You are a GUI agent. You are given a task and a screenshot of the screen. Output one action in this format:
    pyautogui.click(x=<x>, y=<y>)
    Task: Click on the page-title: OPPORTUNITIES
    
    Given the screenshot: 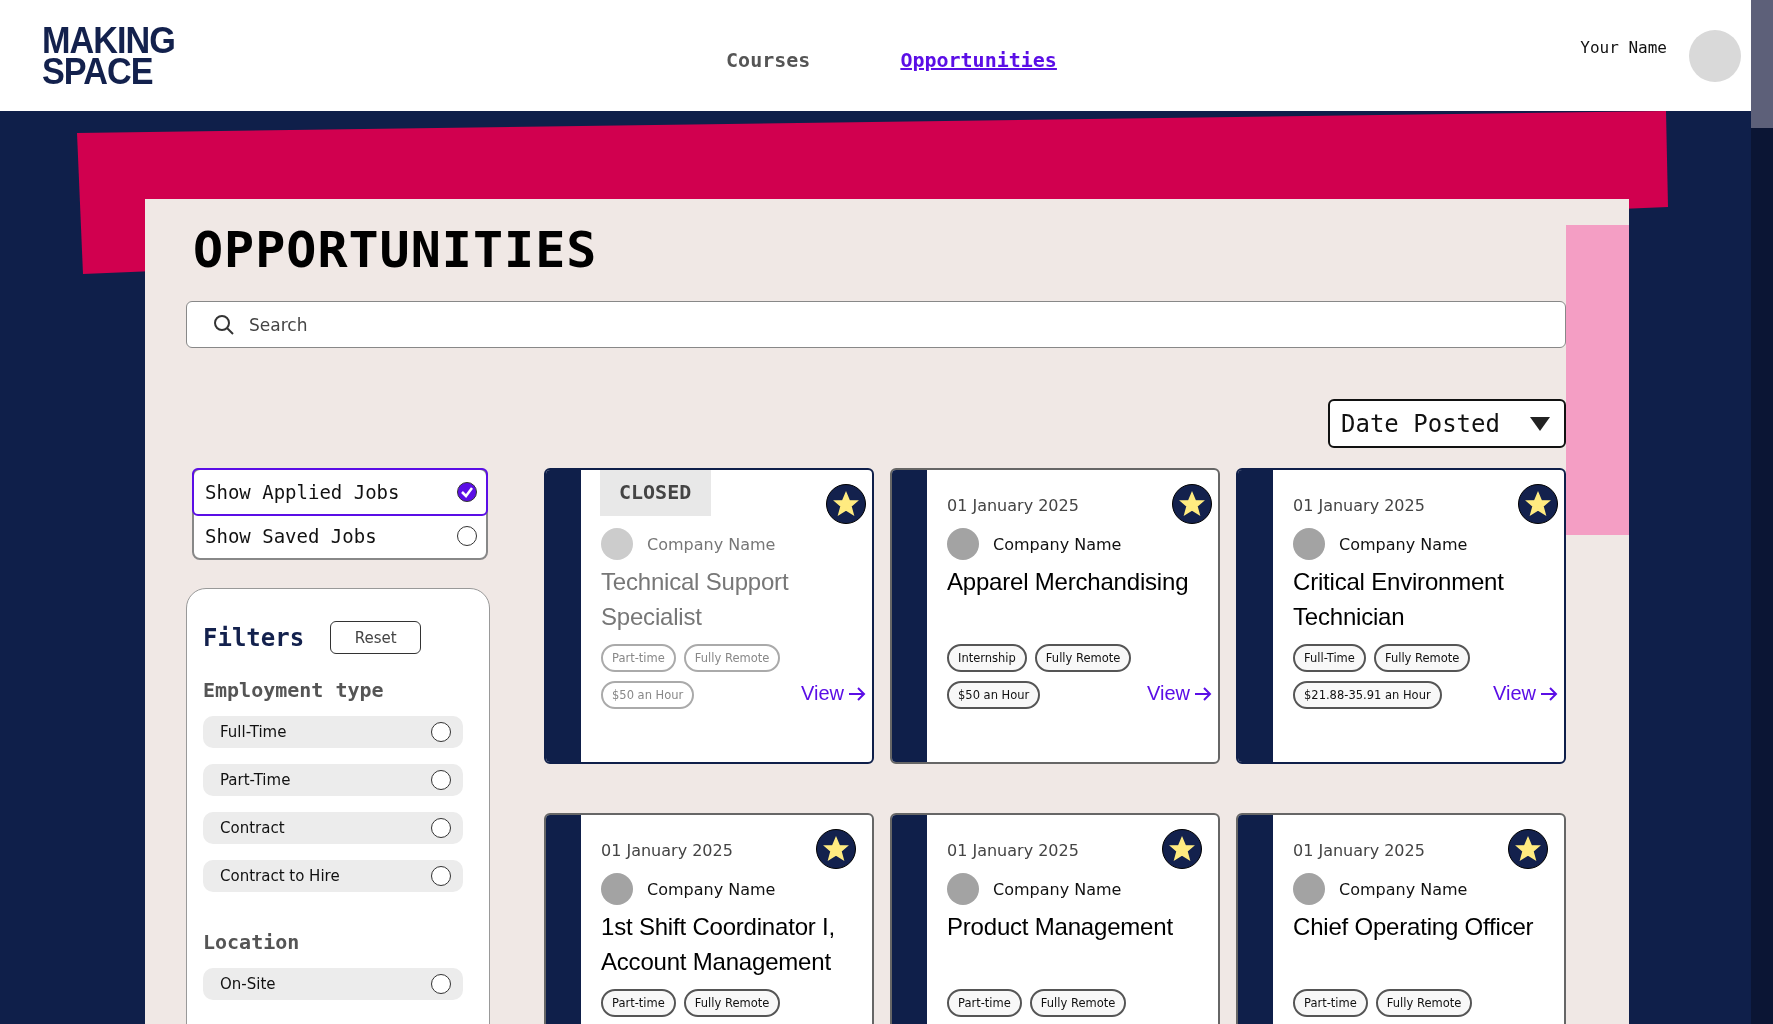 What is the action you would take?
    pyautogui.click(x=396, y=250)
    